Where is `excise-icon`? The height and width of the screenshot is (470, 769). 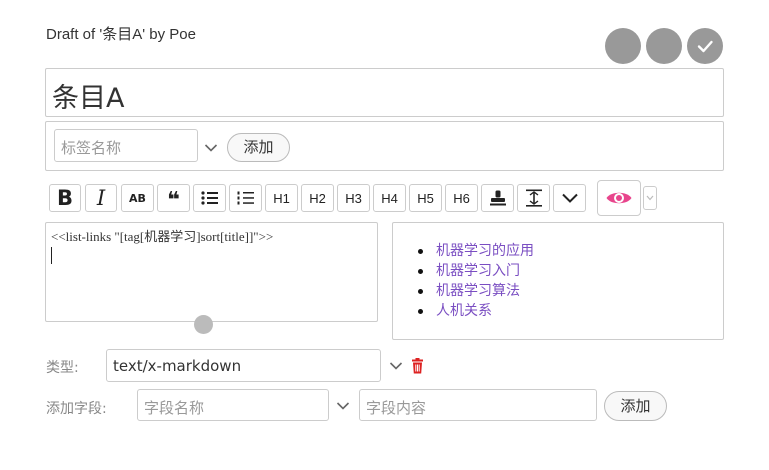
excise-icon is located at coordinates (533, 198).